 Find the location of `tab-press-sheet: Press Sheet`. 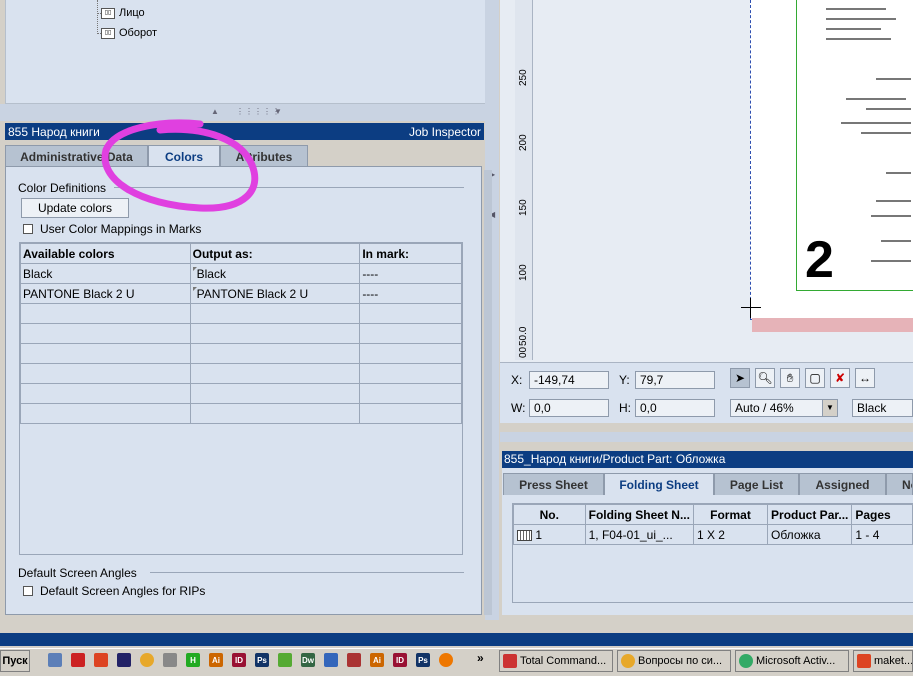

tab-press-sheet: Press Sheet is located at coordinates (553, 484).